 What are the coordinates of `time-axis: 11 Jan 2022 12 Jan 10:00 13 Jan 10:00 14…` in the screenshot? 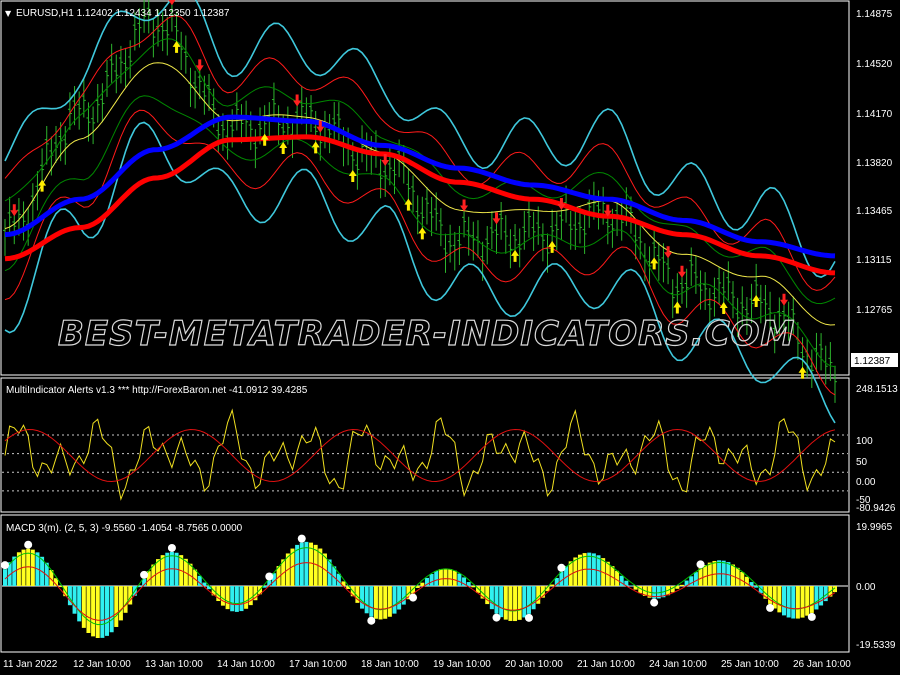 It's located at (427, 664).